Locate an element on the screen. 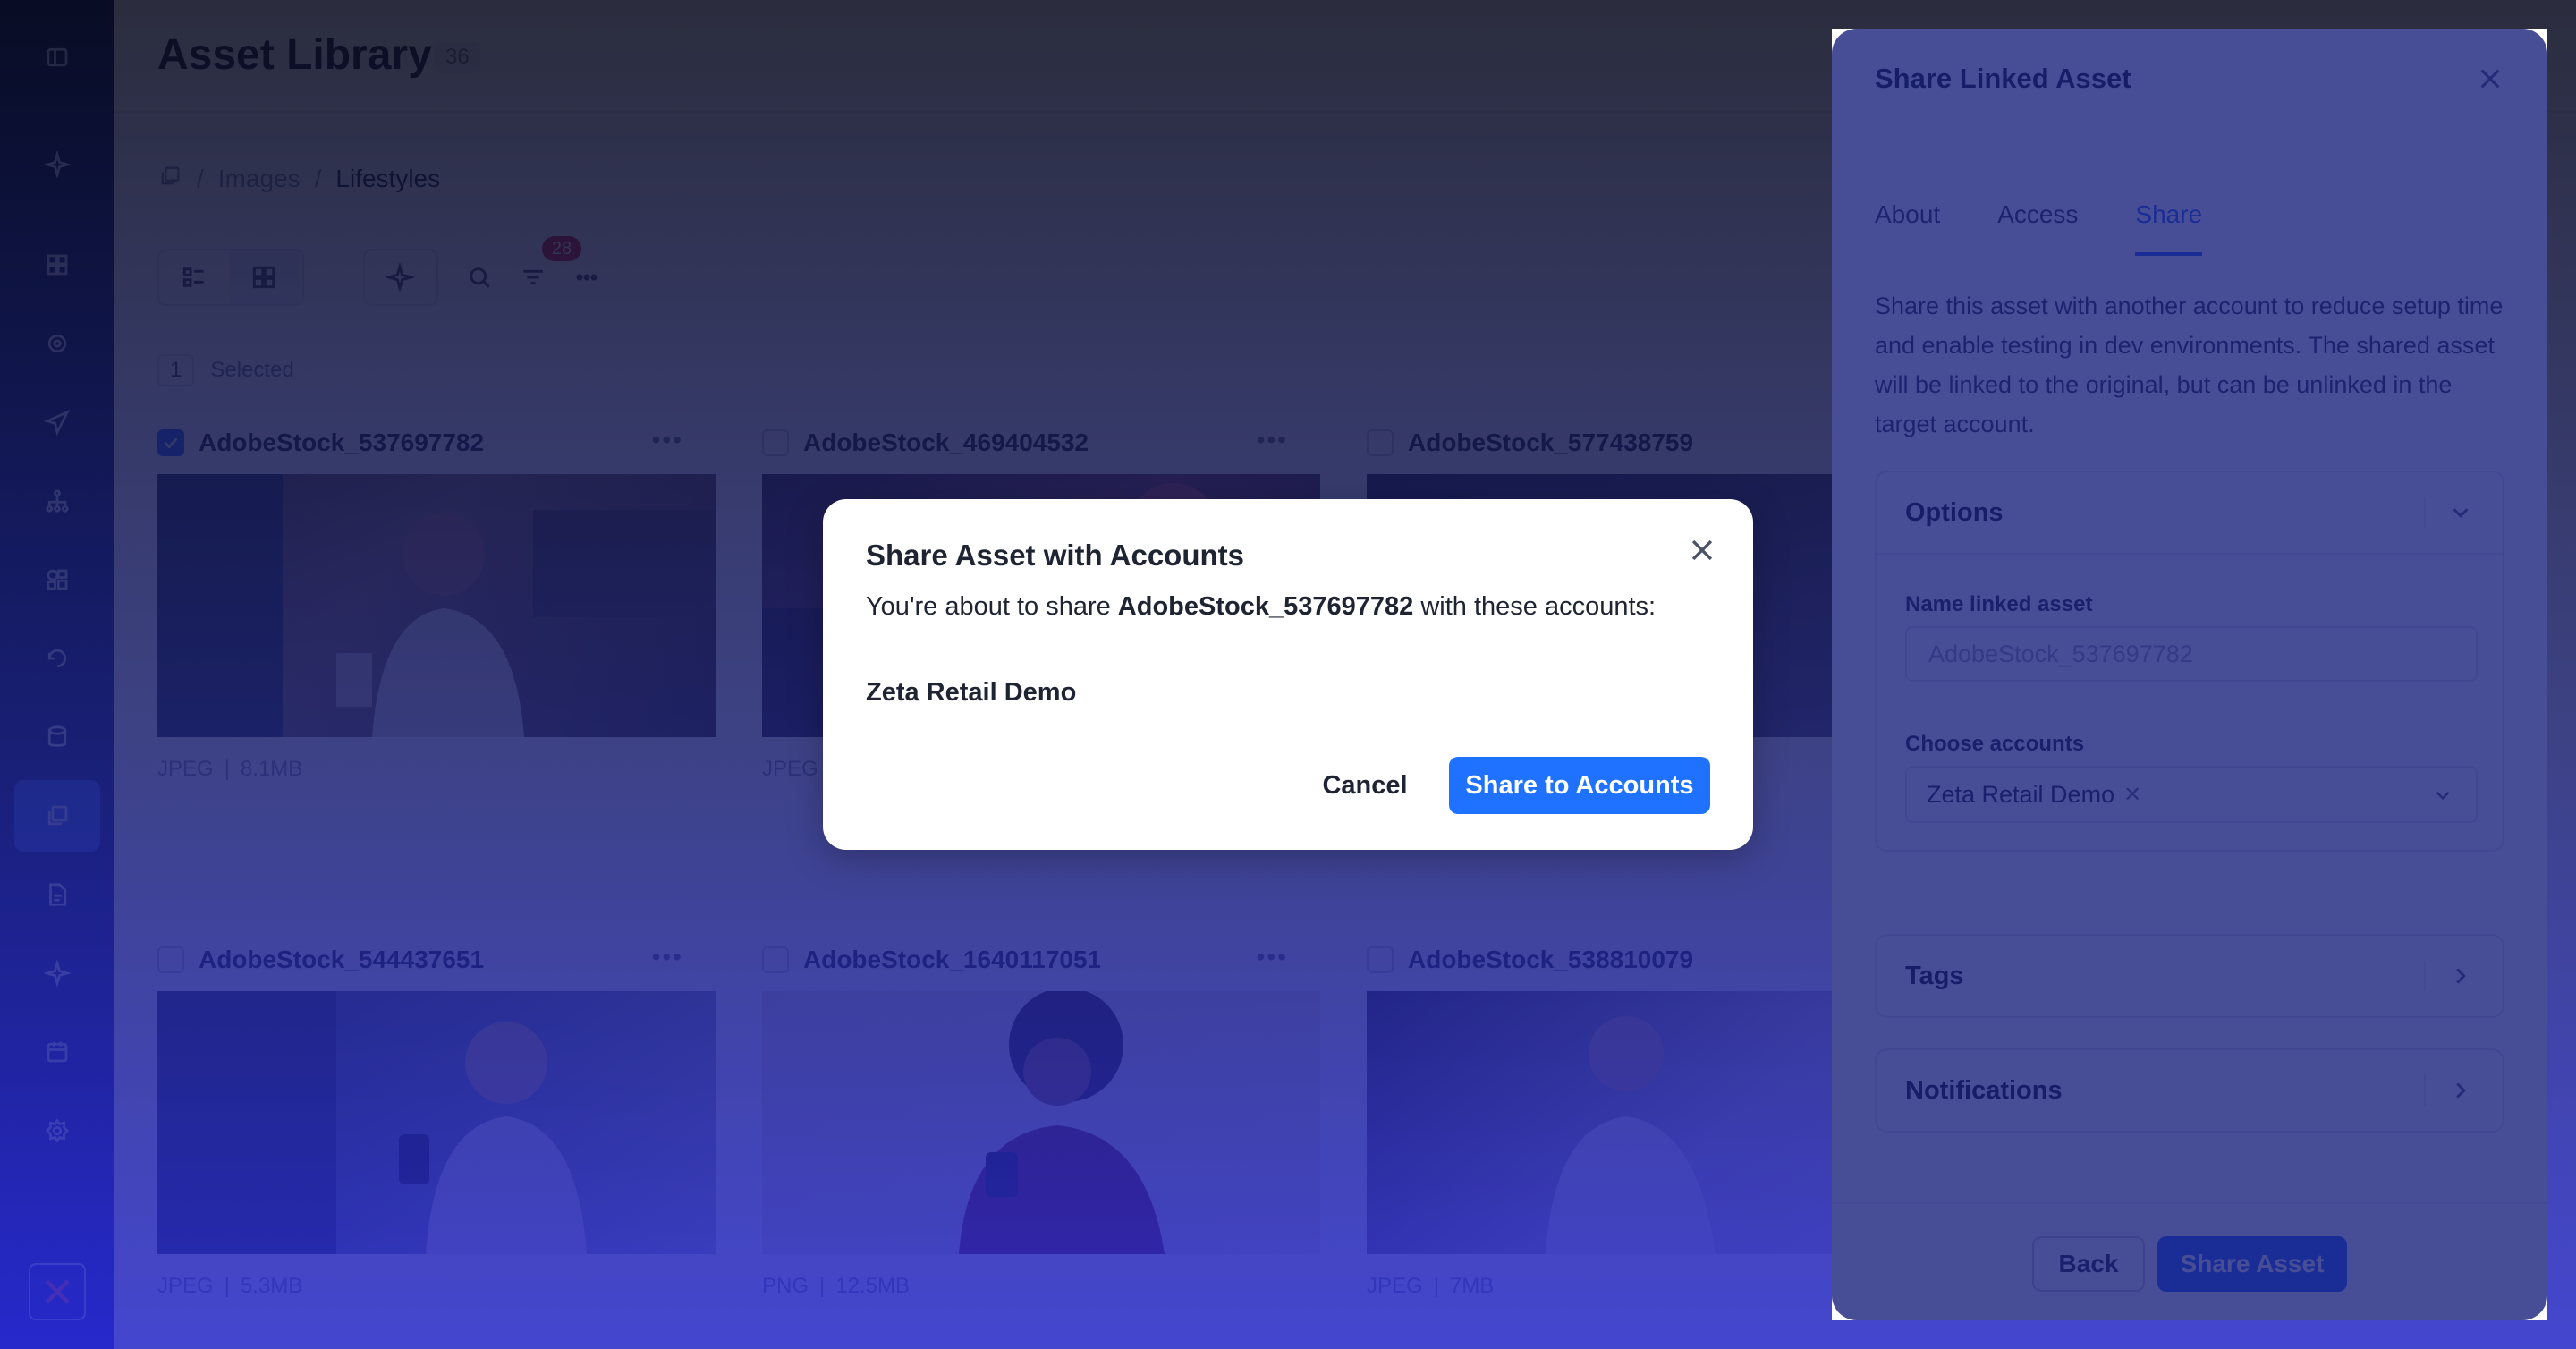 This screenshot has height=1349, width=2576. zeta-logo-icon is located at coordinates (57, 1291).